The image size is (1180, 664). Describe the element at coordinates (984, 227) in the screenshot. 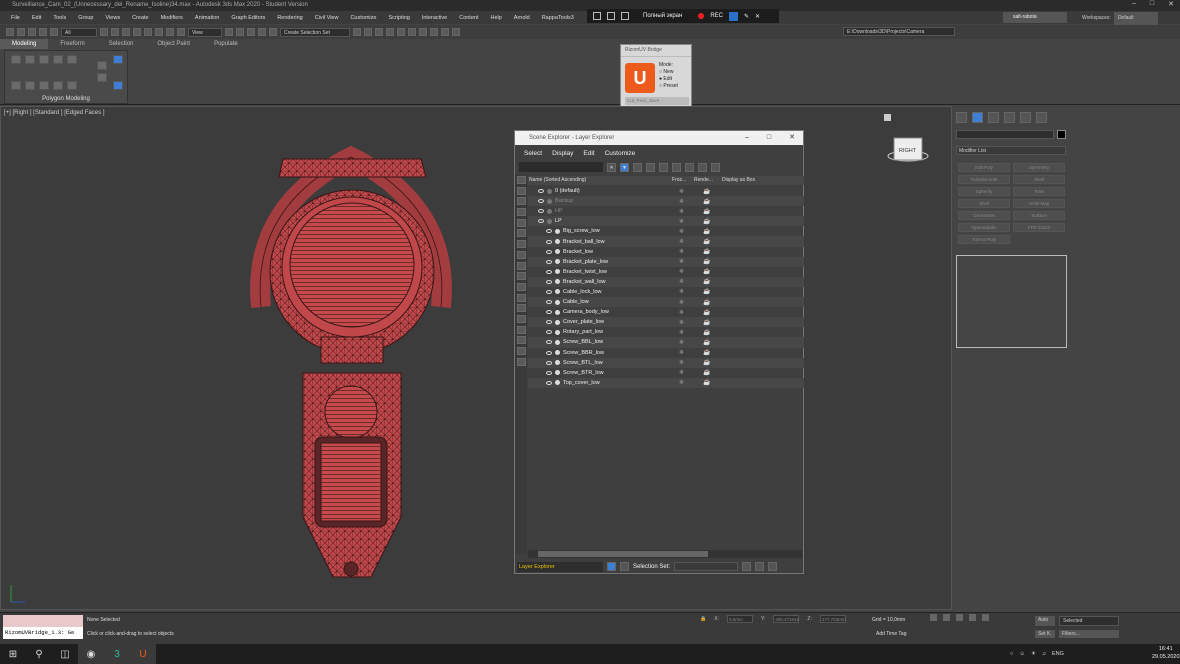

I see `modifier-button: OpenSubdiv` at that location.